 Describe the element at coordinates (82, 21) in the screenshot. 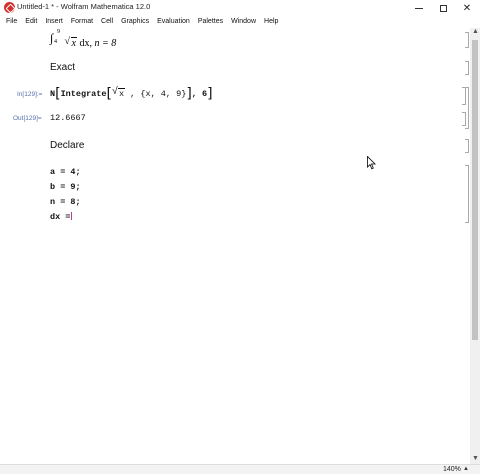

I see `menu-format: Format` at that location.